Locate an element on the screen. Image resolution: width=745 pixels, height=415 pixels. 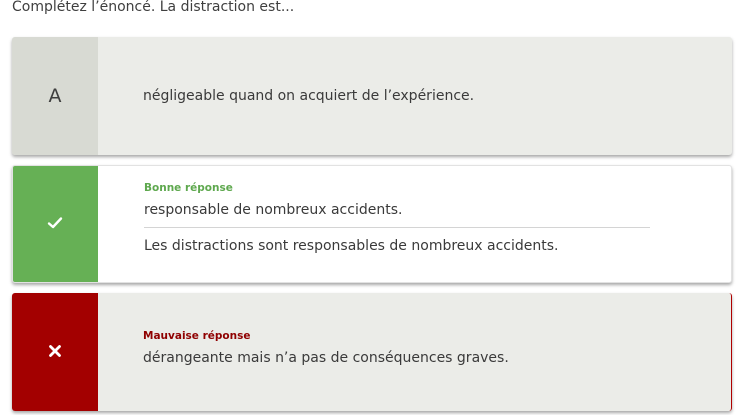
option-text: responsable de nombreux accidents. is located at coordinates (273, 210).